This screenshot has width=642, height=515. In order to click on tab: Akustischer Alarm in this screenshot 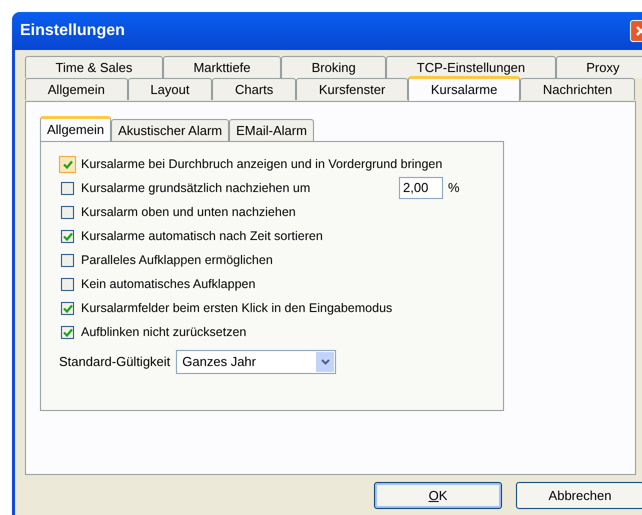, I will do `click(170, 130)`.